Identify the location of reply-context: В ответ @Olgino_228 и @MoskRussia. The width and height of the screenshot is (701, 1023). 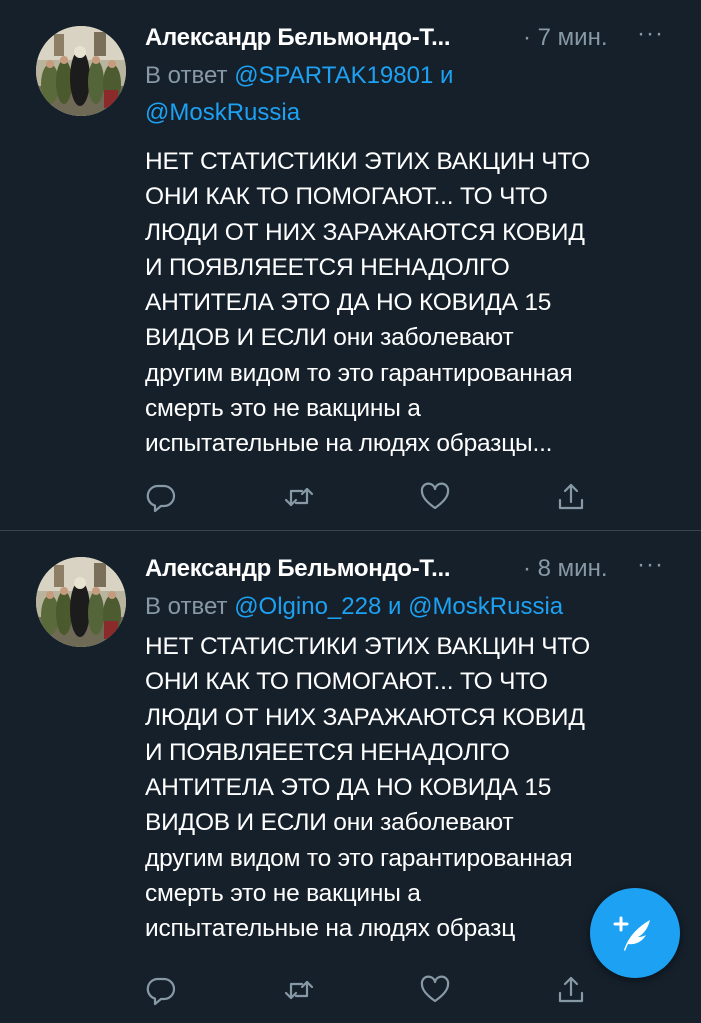
(405, 606).